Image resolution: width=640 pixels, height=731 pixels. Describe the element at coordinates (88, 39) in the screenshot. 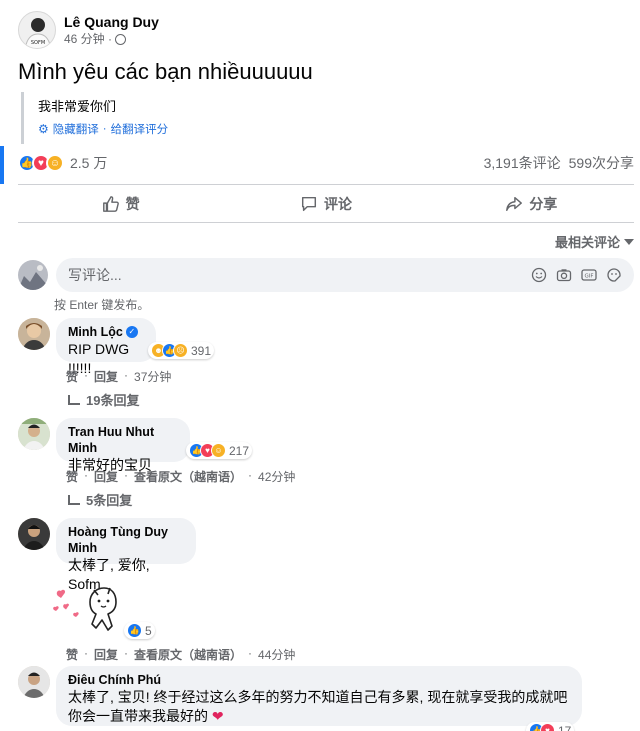

I see `post-time: 46 分钟 ·` at that location.